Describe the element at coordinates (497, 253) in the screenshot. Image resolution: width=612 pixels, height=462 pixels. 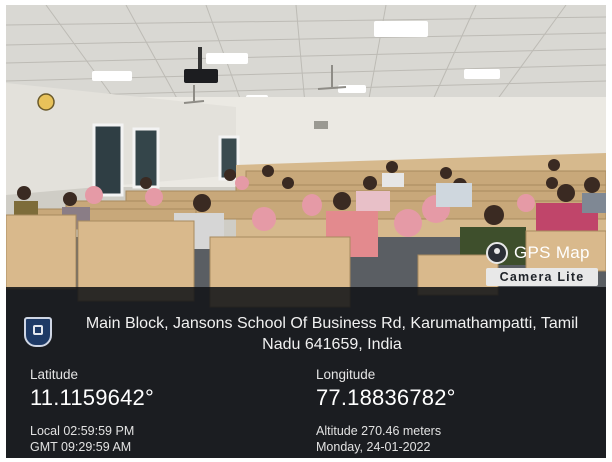
I see `gps-pin-icon` at that location.